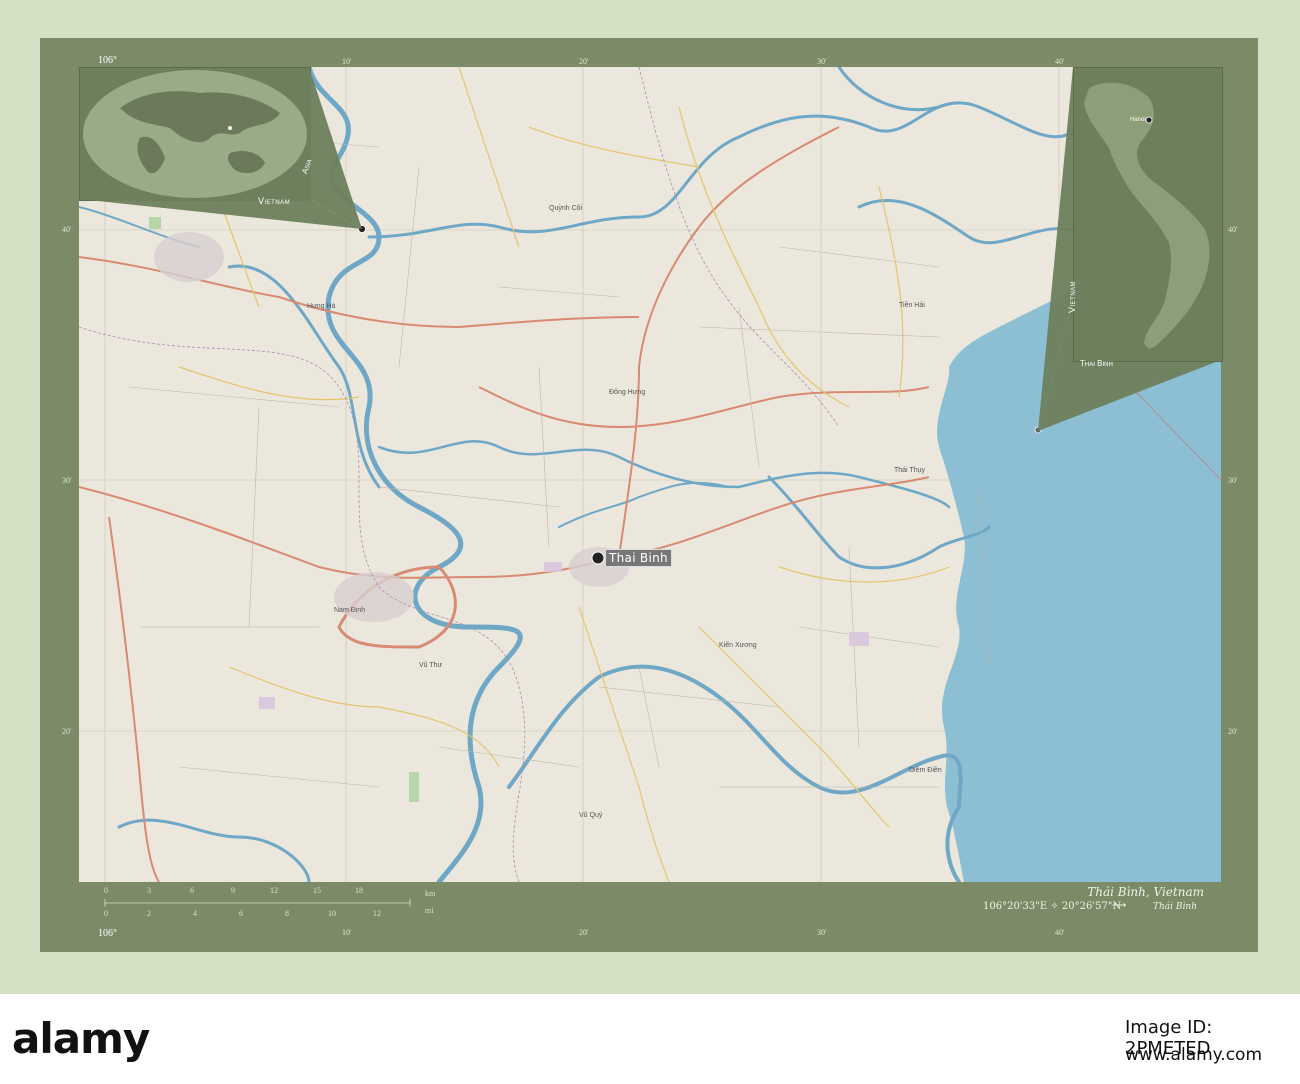  Describe the element at coordinates (1052, 906) in the screenshot. I see `footer-coordinates: 106°20'33"E ✧ 20°26'57"N` at that location.